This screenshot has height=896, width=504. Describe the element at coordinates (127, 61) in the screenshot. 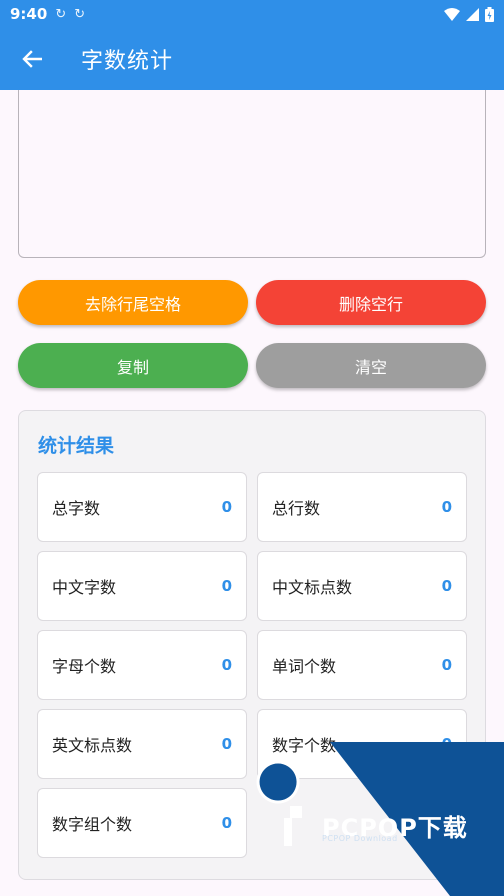

I see `page-title: 字数统计` at that location.